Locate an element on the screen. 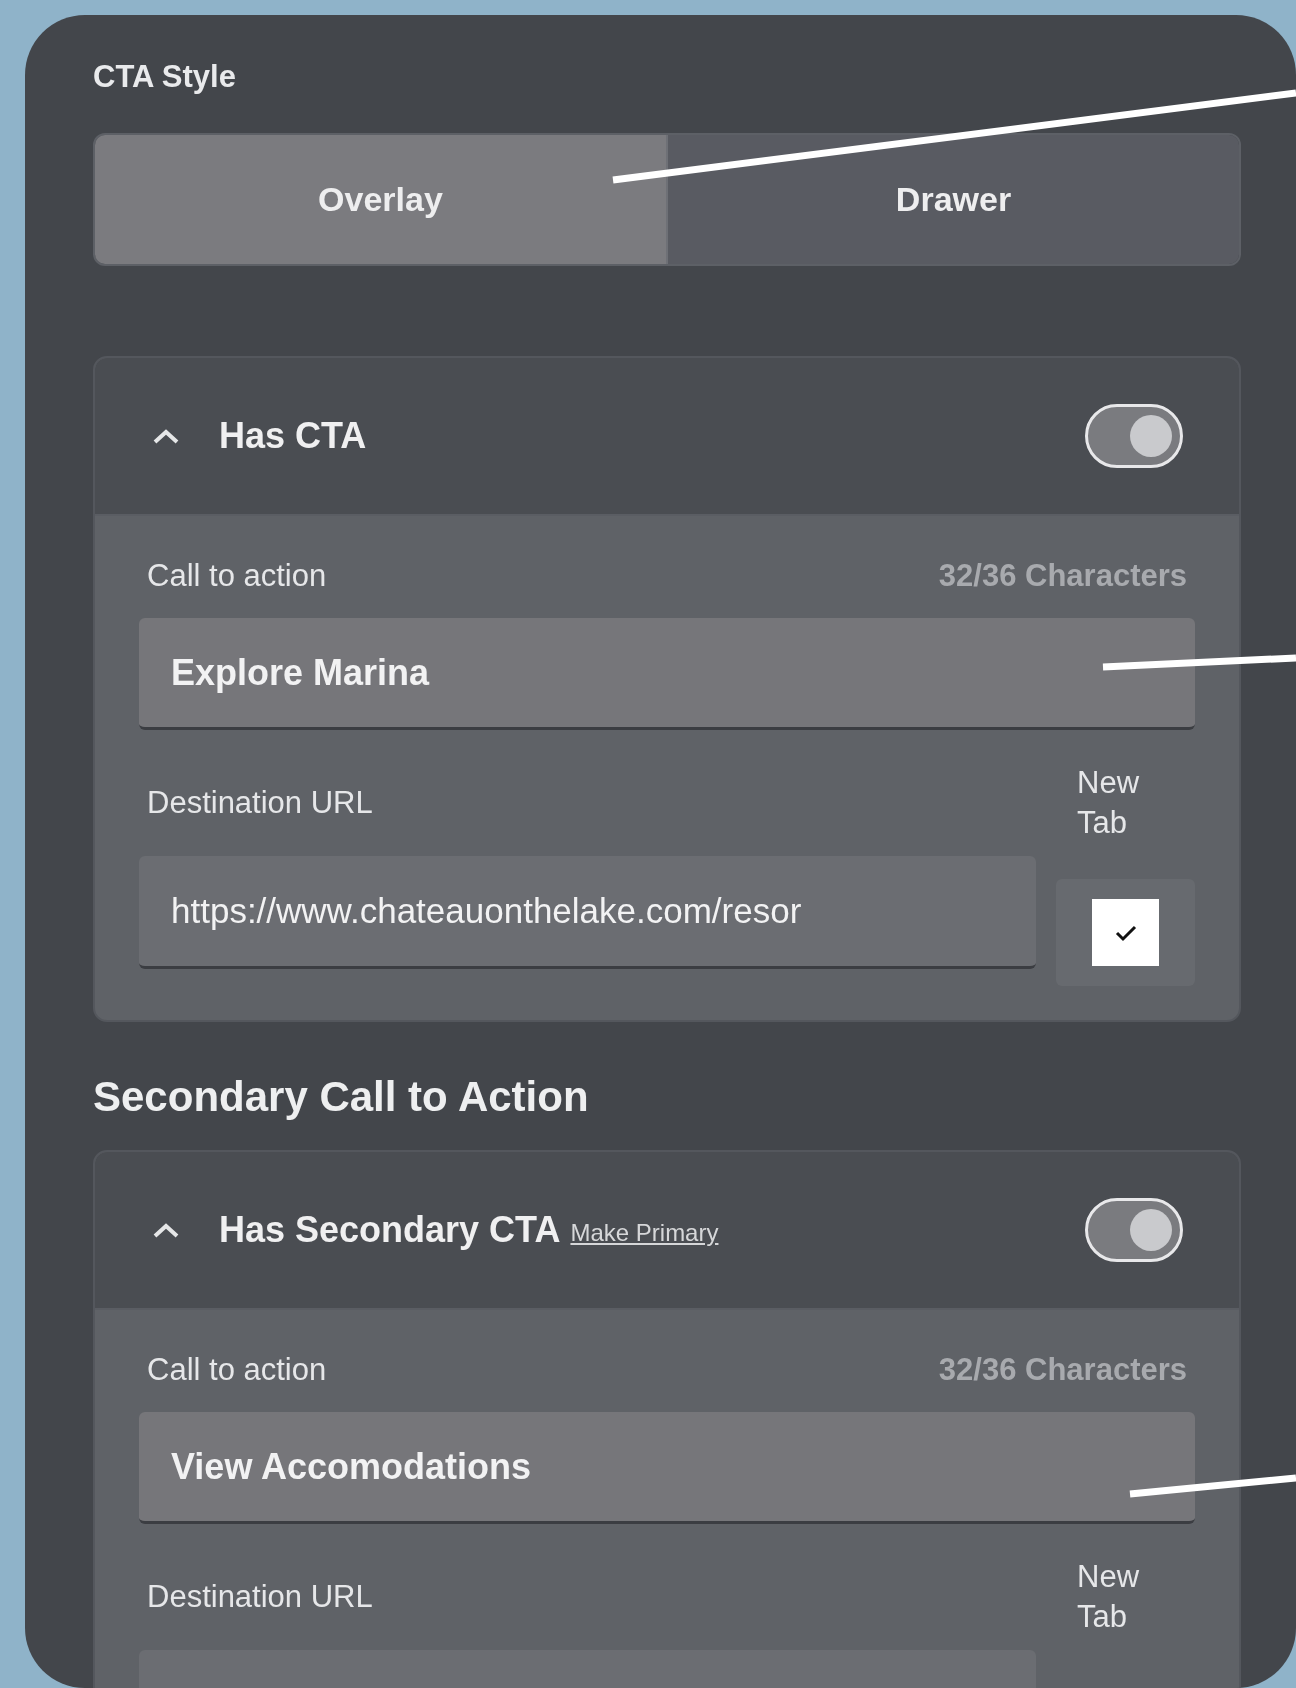  segment-tab: Overlay is located at coordinates (380, 199).